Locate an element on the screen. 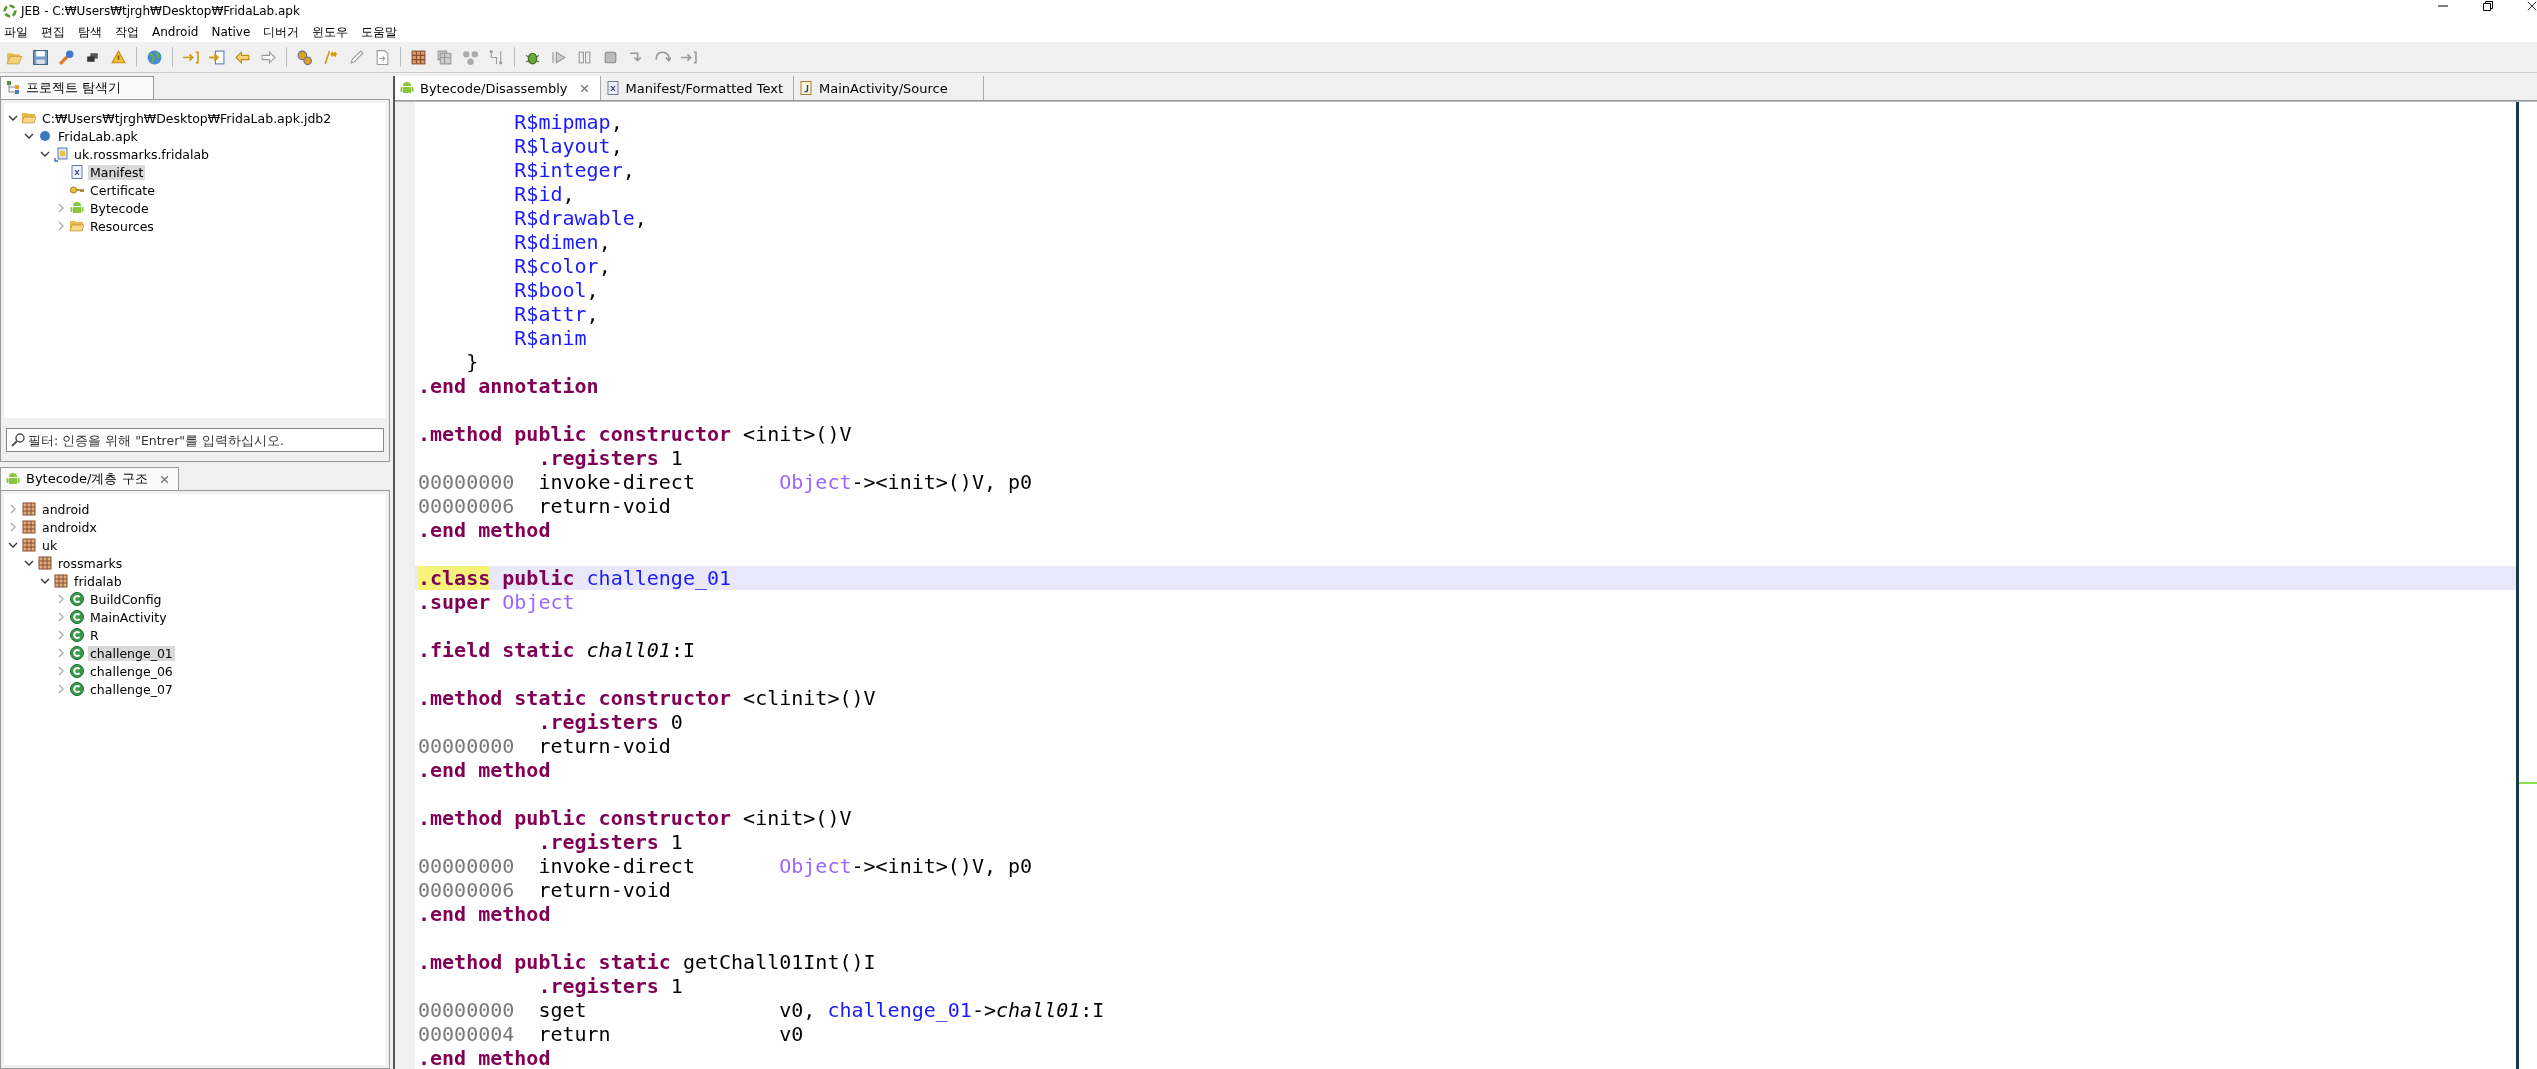 This screenshot has height=1069, width=2537. editor-tab: Manifest/Formatted Text is located at coordinates (697, 88).